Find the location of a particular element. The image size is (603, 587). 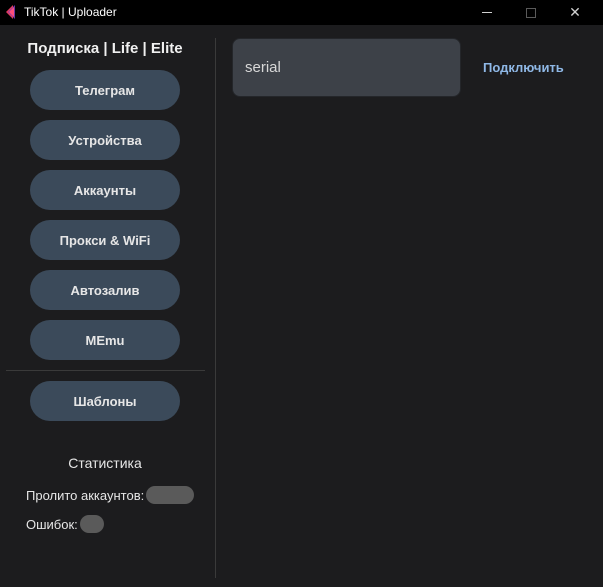

maximize-icon is located at coordinates (531, 12).